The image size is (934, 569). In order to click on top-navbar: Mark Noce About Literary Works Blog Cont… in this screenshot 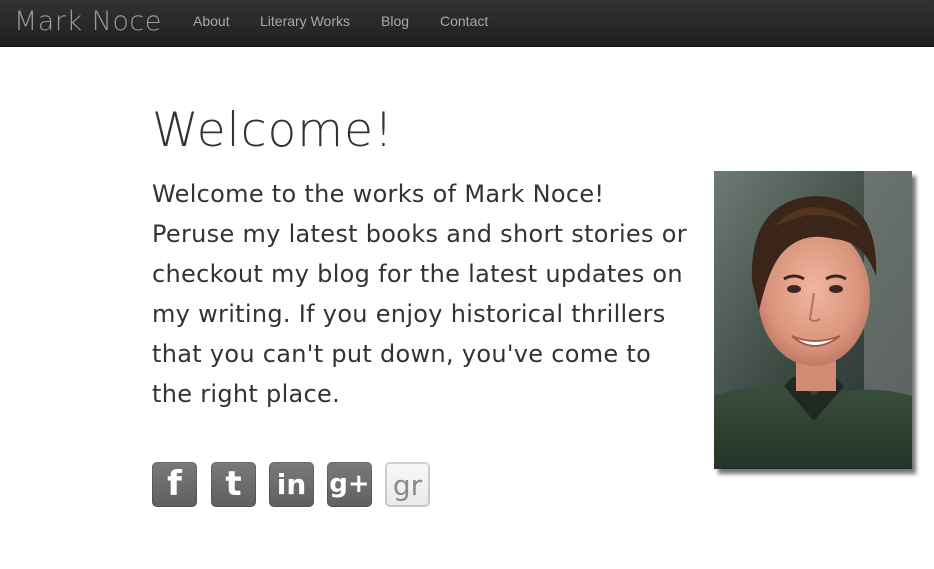, I will do `click(467, 23)`.